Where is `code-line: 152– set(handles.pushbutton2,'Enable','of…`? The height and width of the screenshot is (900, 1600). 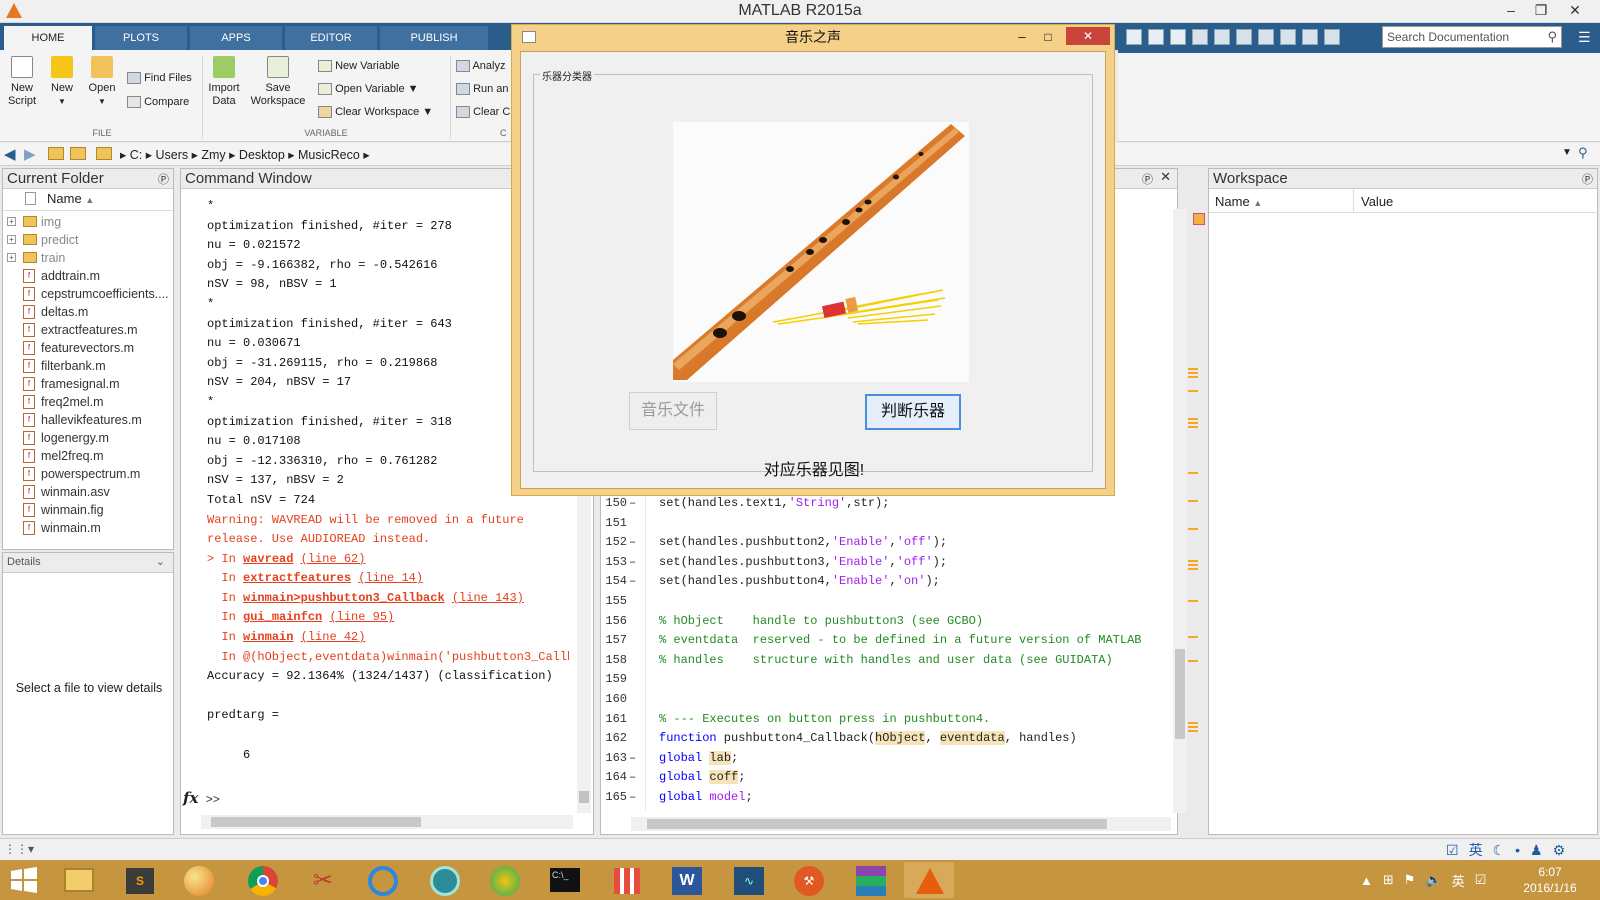
code-line: 152– set(handles.pushbutton2,'Enable','of… is located at coordinates (881, 543).